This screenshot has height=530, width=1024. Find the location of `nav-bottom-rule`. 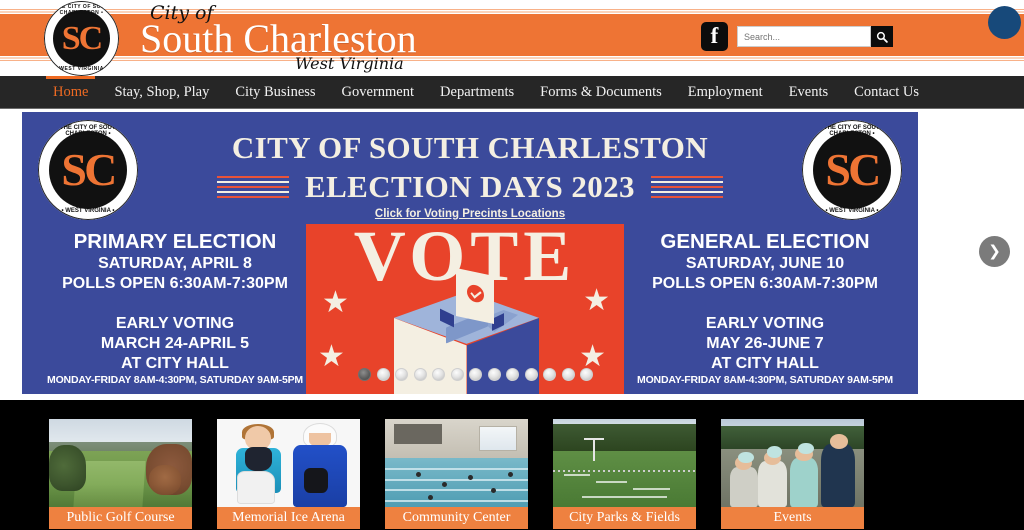

nav-bottom-rule is located at coordinates (512, 108).